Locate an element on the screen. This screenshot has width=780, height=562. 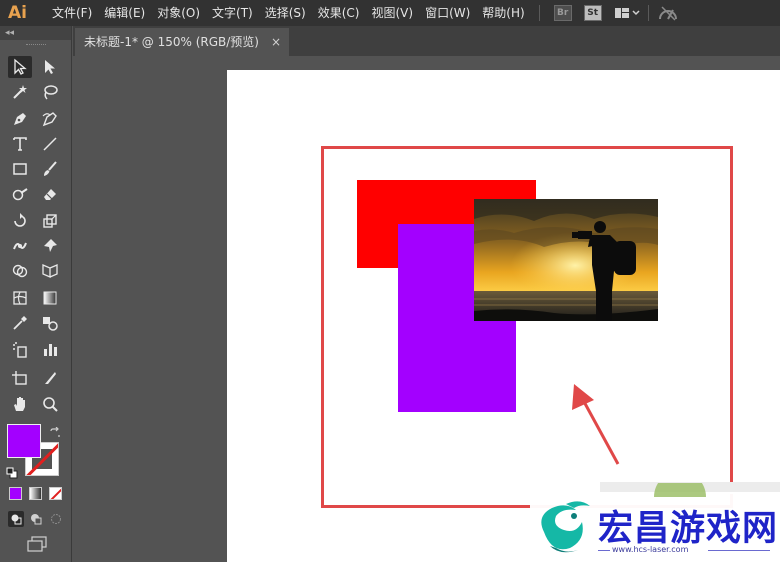
app-logo: Ai is located at coordinates (17, 13).